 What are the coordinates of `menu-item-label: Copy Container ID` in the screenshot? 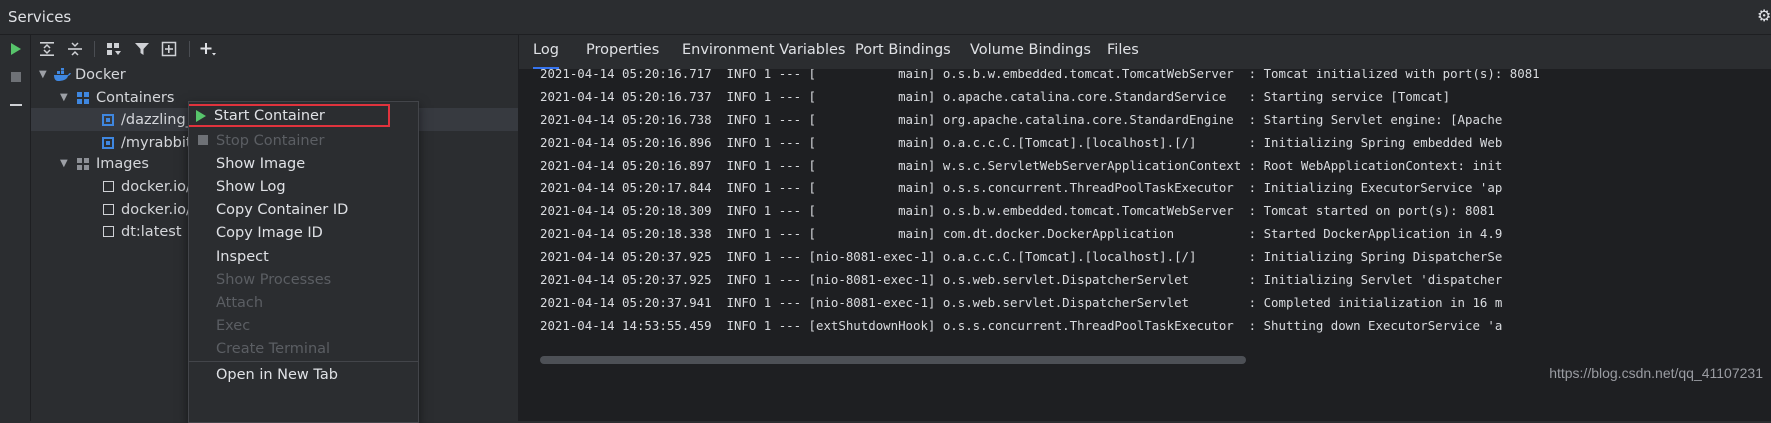 It's located at (282, 209).